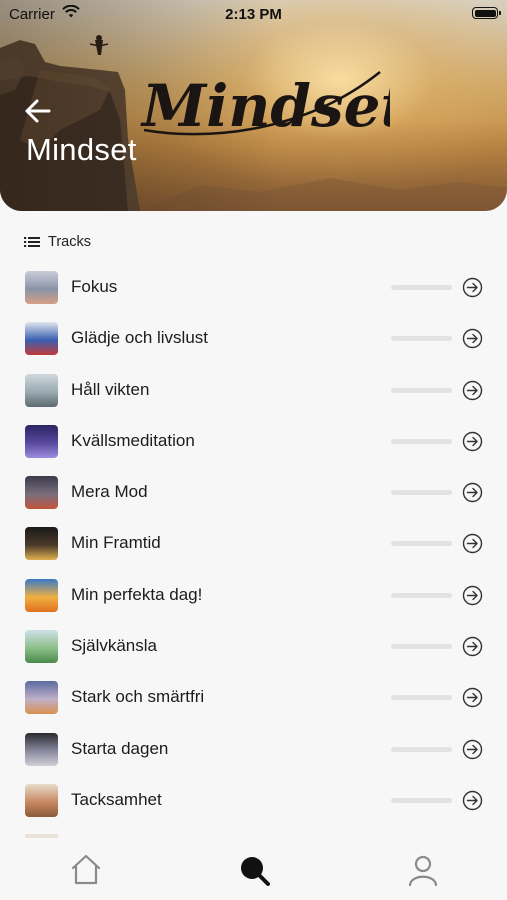 The image size is (507, 900). I want to click on track-title: Tacksamhet, so click(116, 799).